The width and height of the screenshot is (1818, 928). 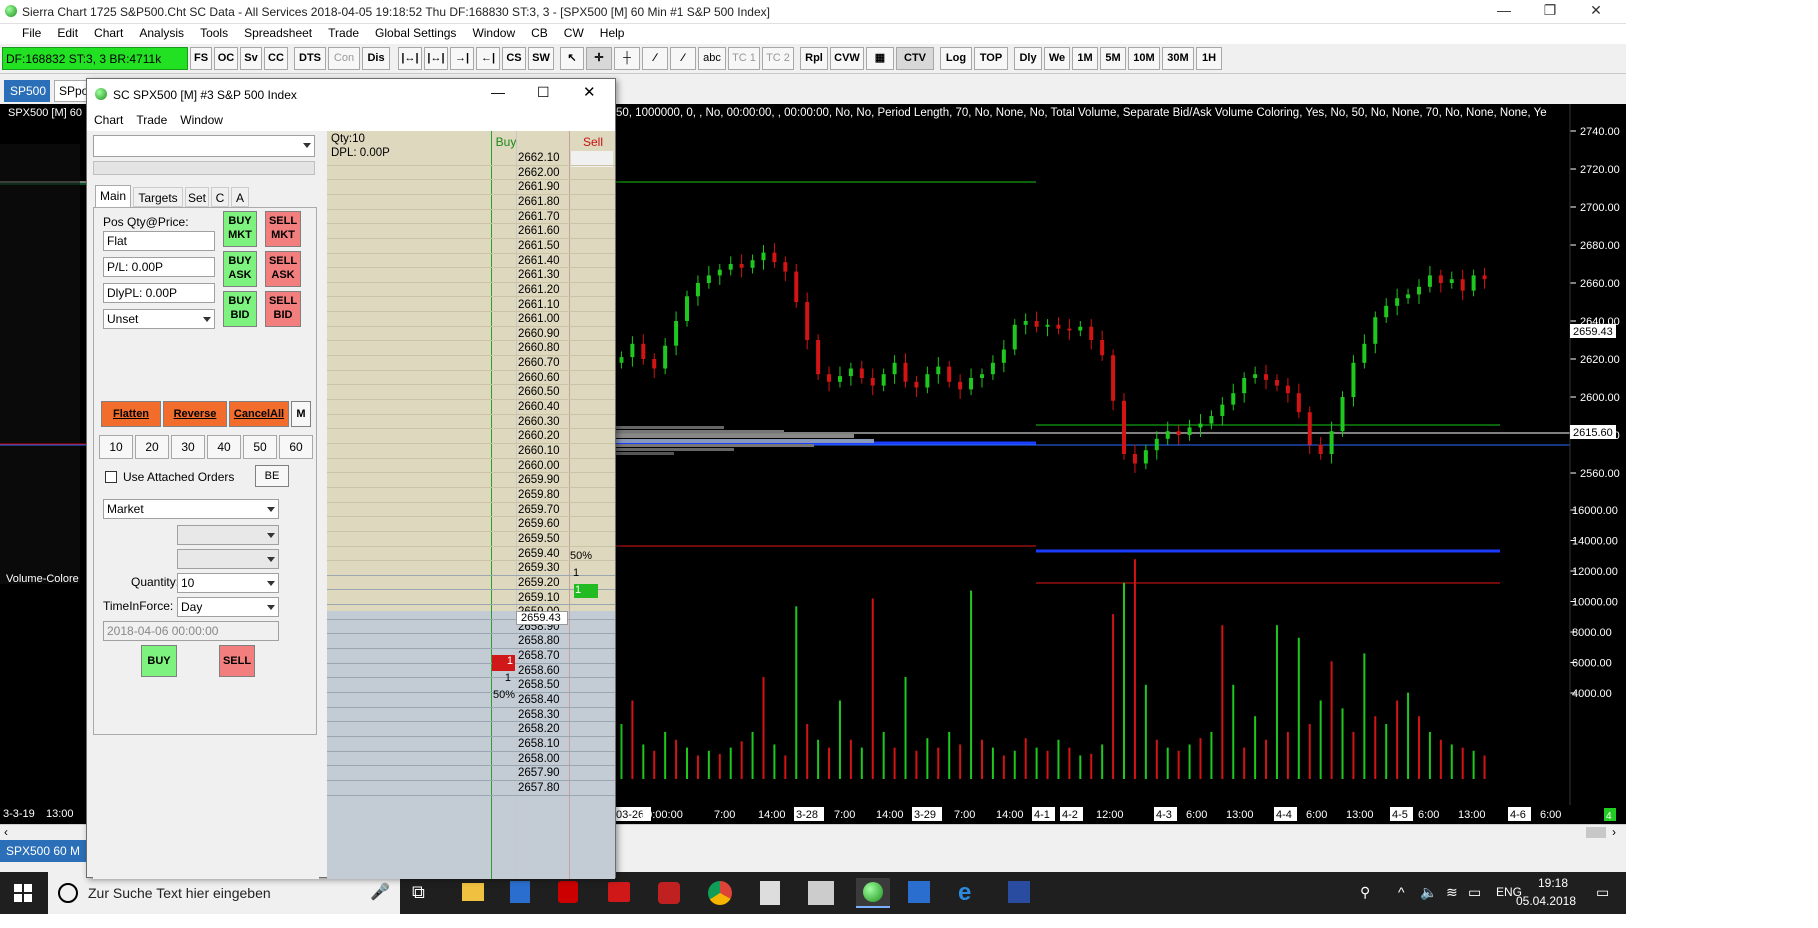 I want to click on 1h-button: 1H, so click(x=1209, y=58).